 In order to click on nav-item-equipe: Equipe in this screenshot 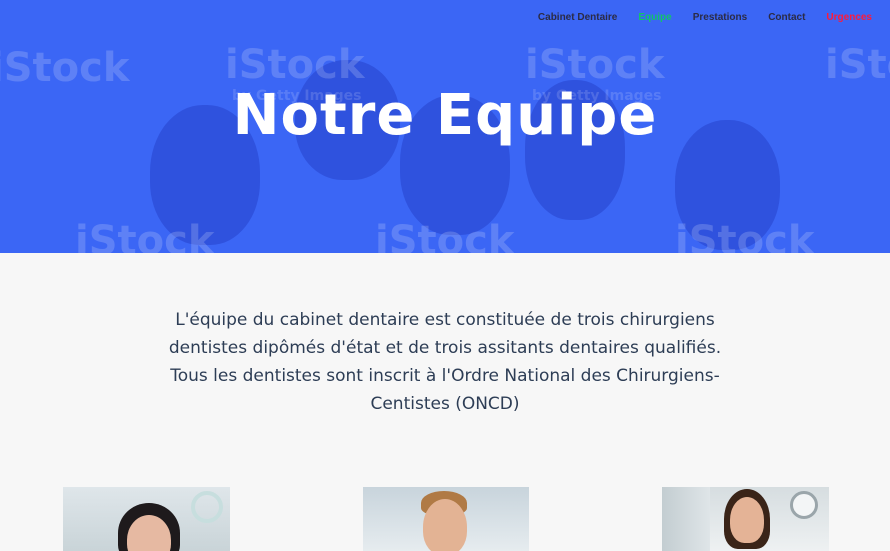, I will do `click(654, 17)`.